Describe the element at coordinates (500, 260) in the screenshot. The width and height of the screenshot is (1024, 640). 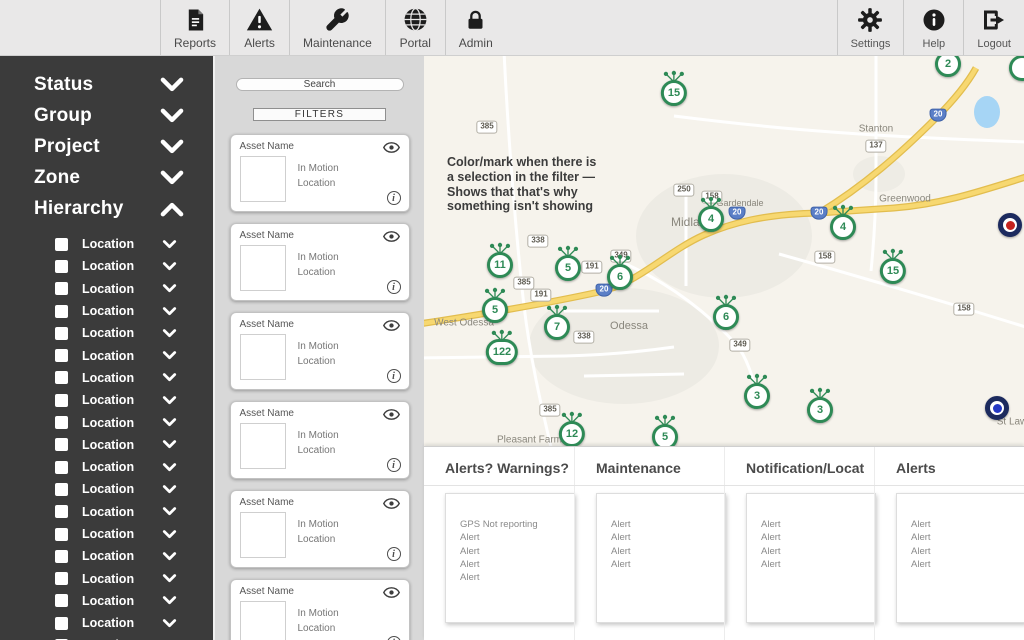
I see `map-cluster-marker: 11` at that location.